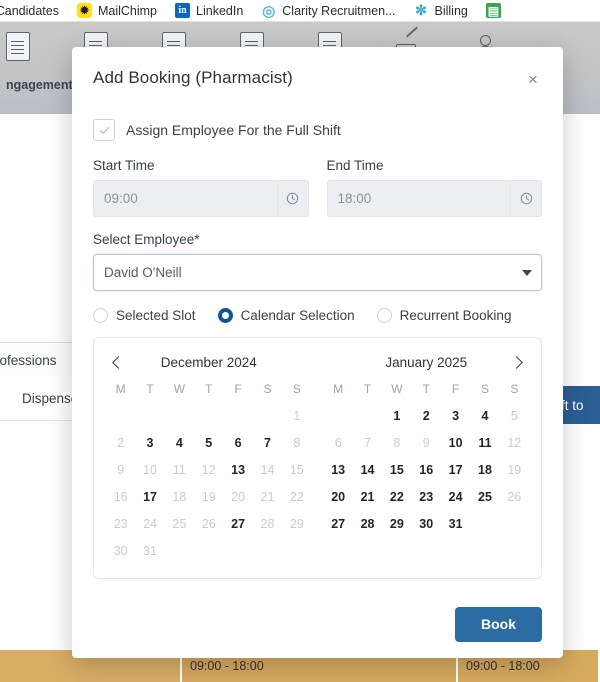  I want to click on calendar-day: 29, so click(396, 523).